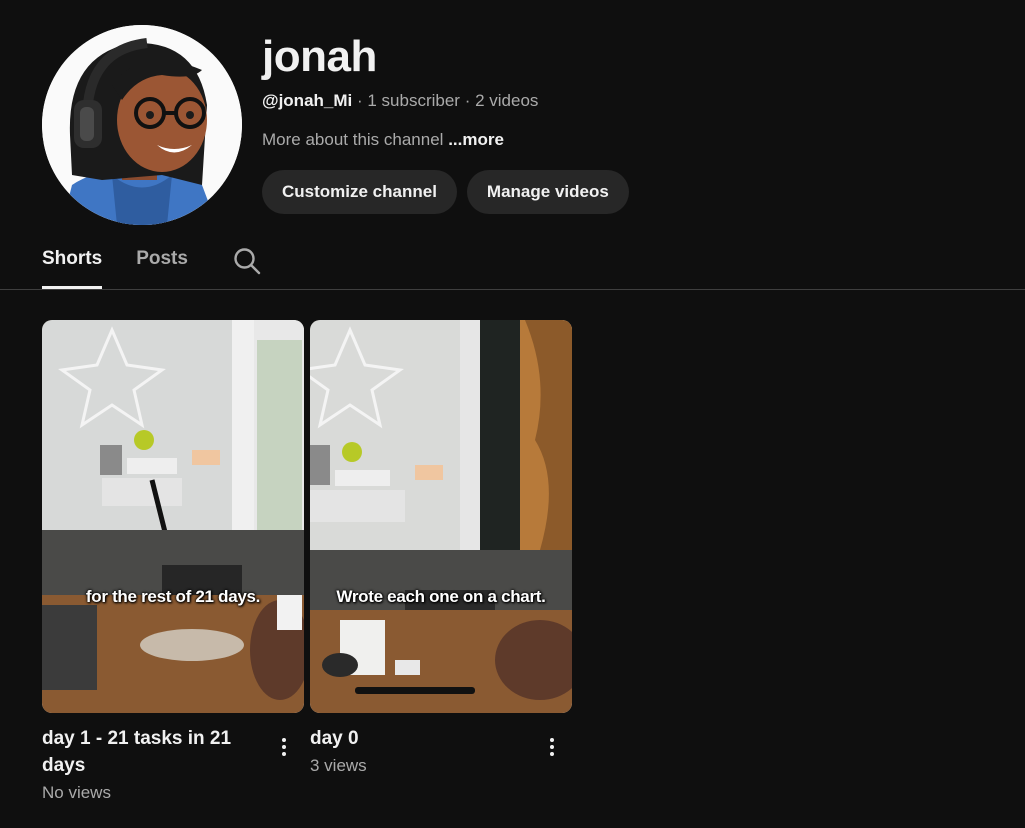 The image size is (1025, 828). What do you see at coordinates (507, 100) in the screenshot?
I see `video-count: 2 videos` at bounding box center [507, 100].